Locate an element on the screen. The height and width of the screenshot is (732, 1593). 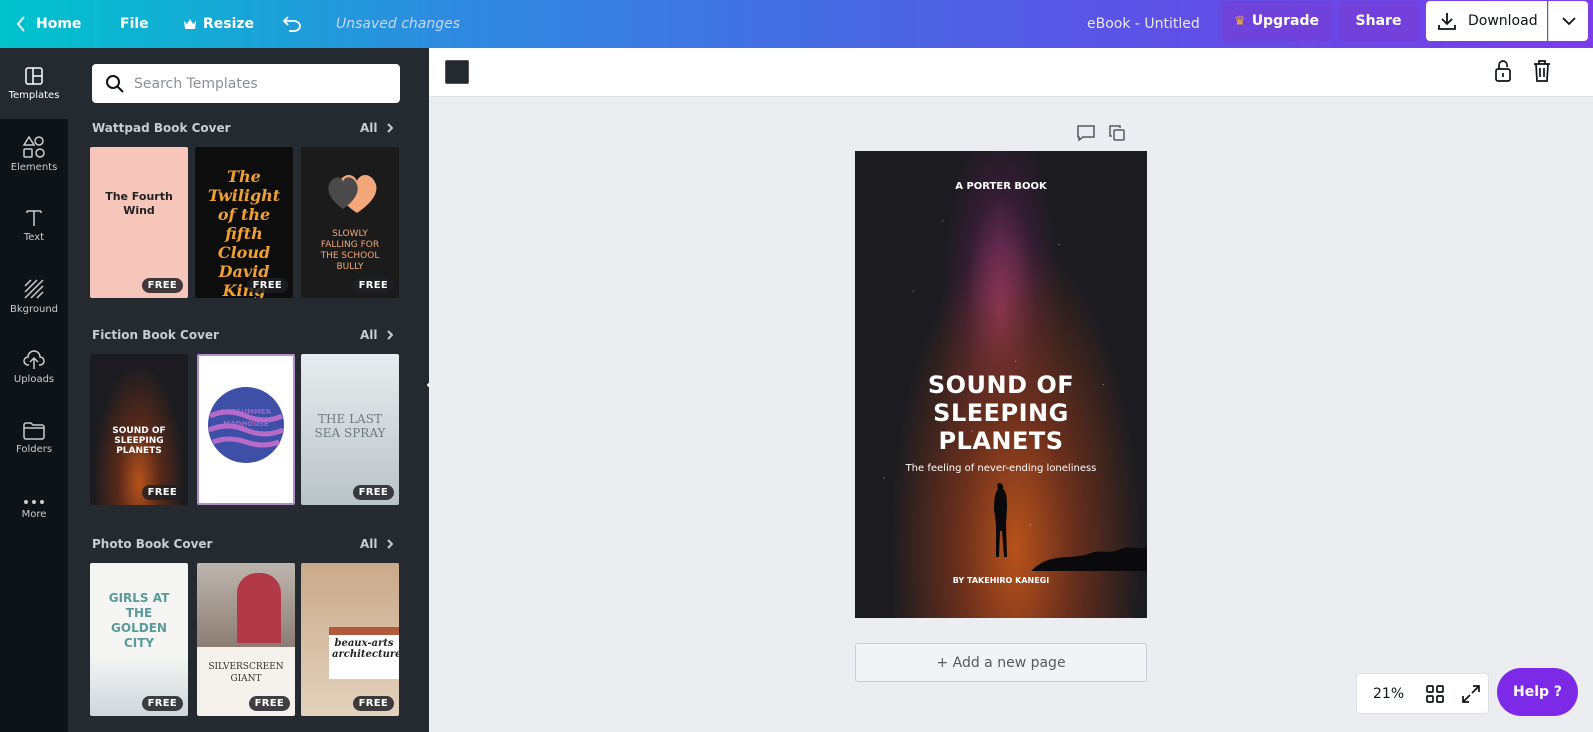
cover-author: BY TAKEHIRO KANEGI is located at coordinates (1001, 580).